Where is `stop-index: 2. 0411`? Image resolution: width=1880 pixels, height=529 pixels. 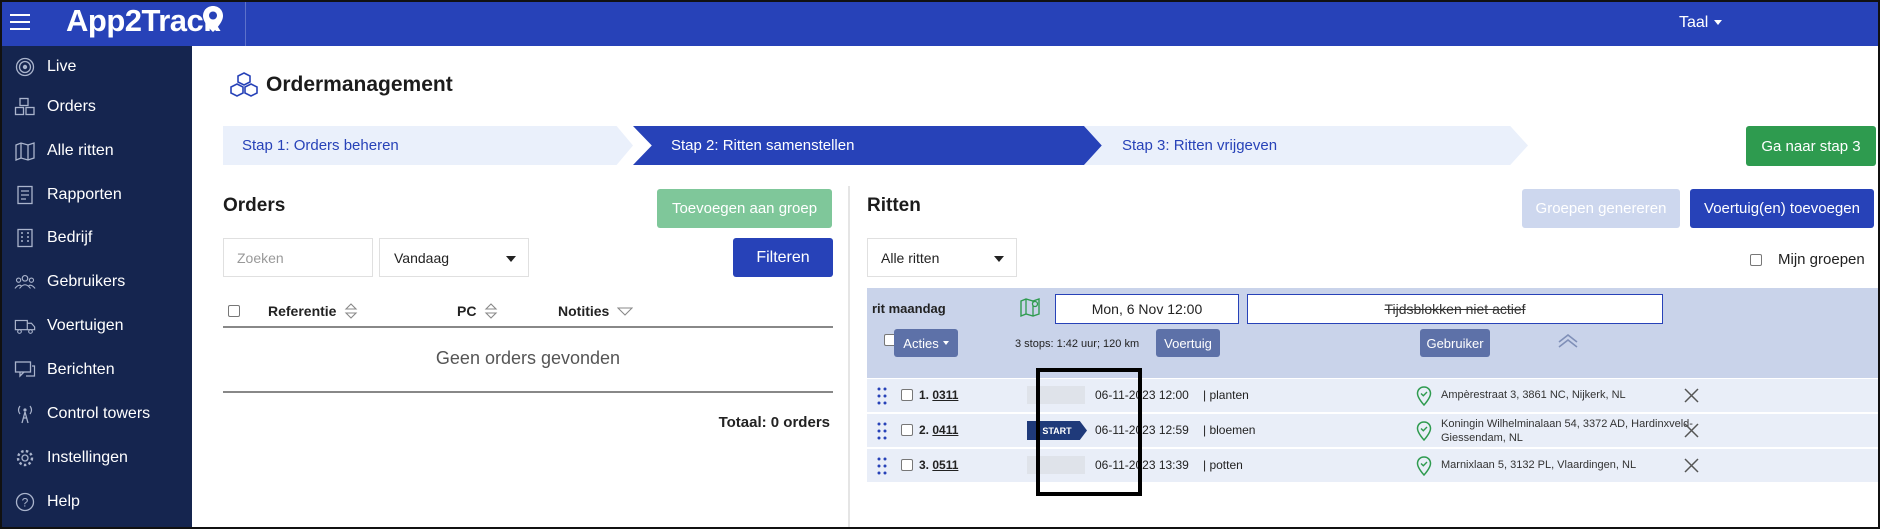
stop-index: 2. 0411 is located at coordinates (938, 430).